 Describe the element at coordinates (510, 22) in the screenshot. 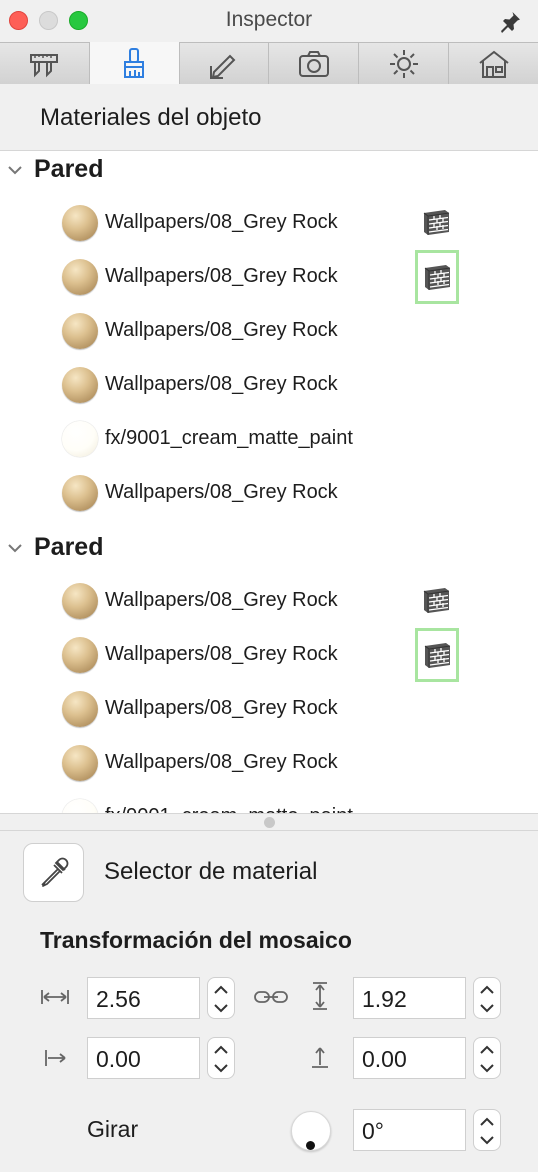

I see `pin-icon` at that location.